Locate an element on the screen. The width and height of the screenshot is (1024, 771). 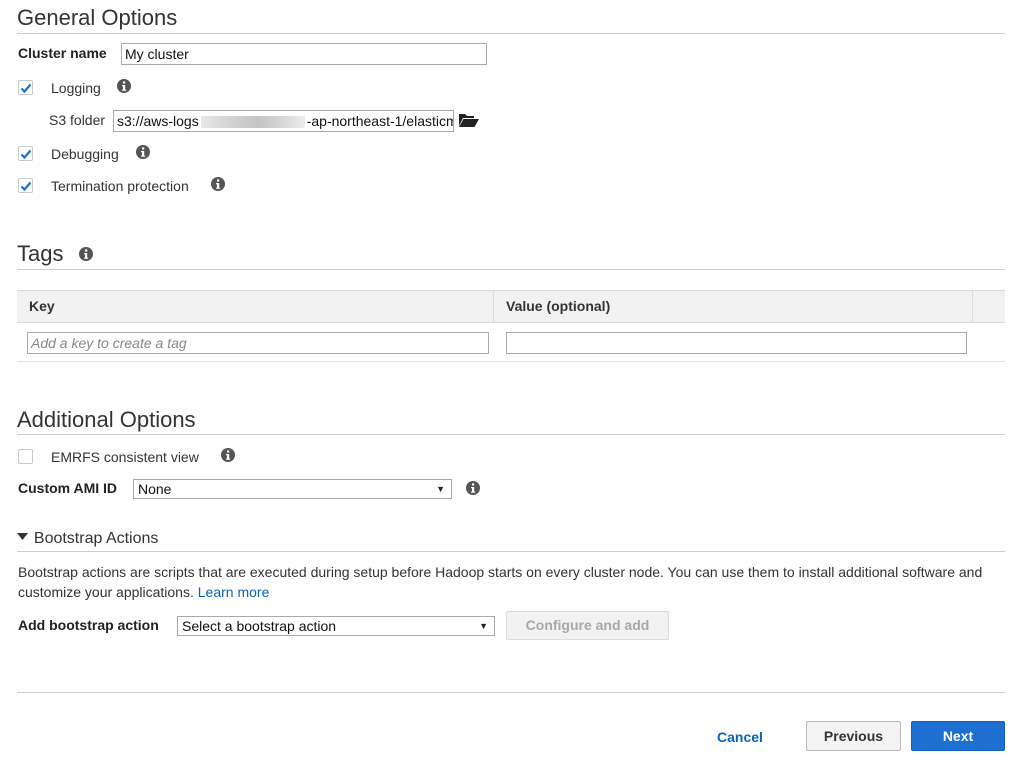
cluster-name-label: Cluster name is located at coordinates (62, 53).